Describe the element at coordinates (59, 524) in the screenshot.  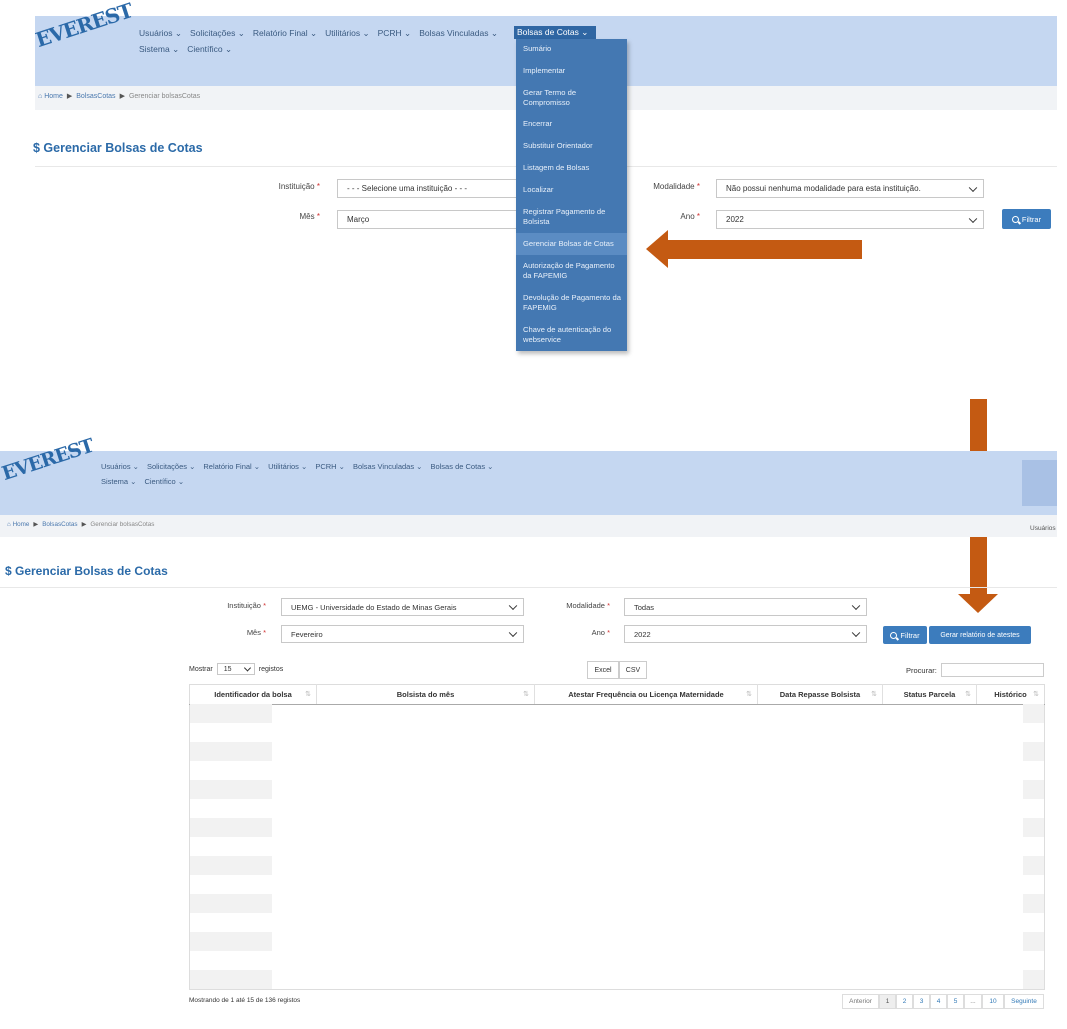
I see `bottom-crumb-bolsascotas: BolsasCotas` at that location.